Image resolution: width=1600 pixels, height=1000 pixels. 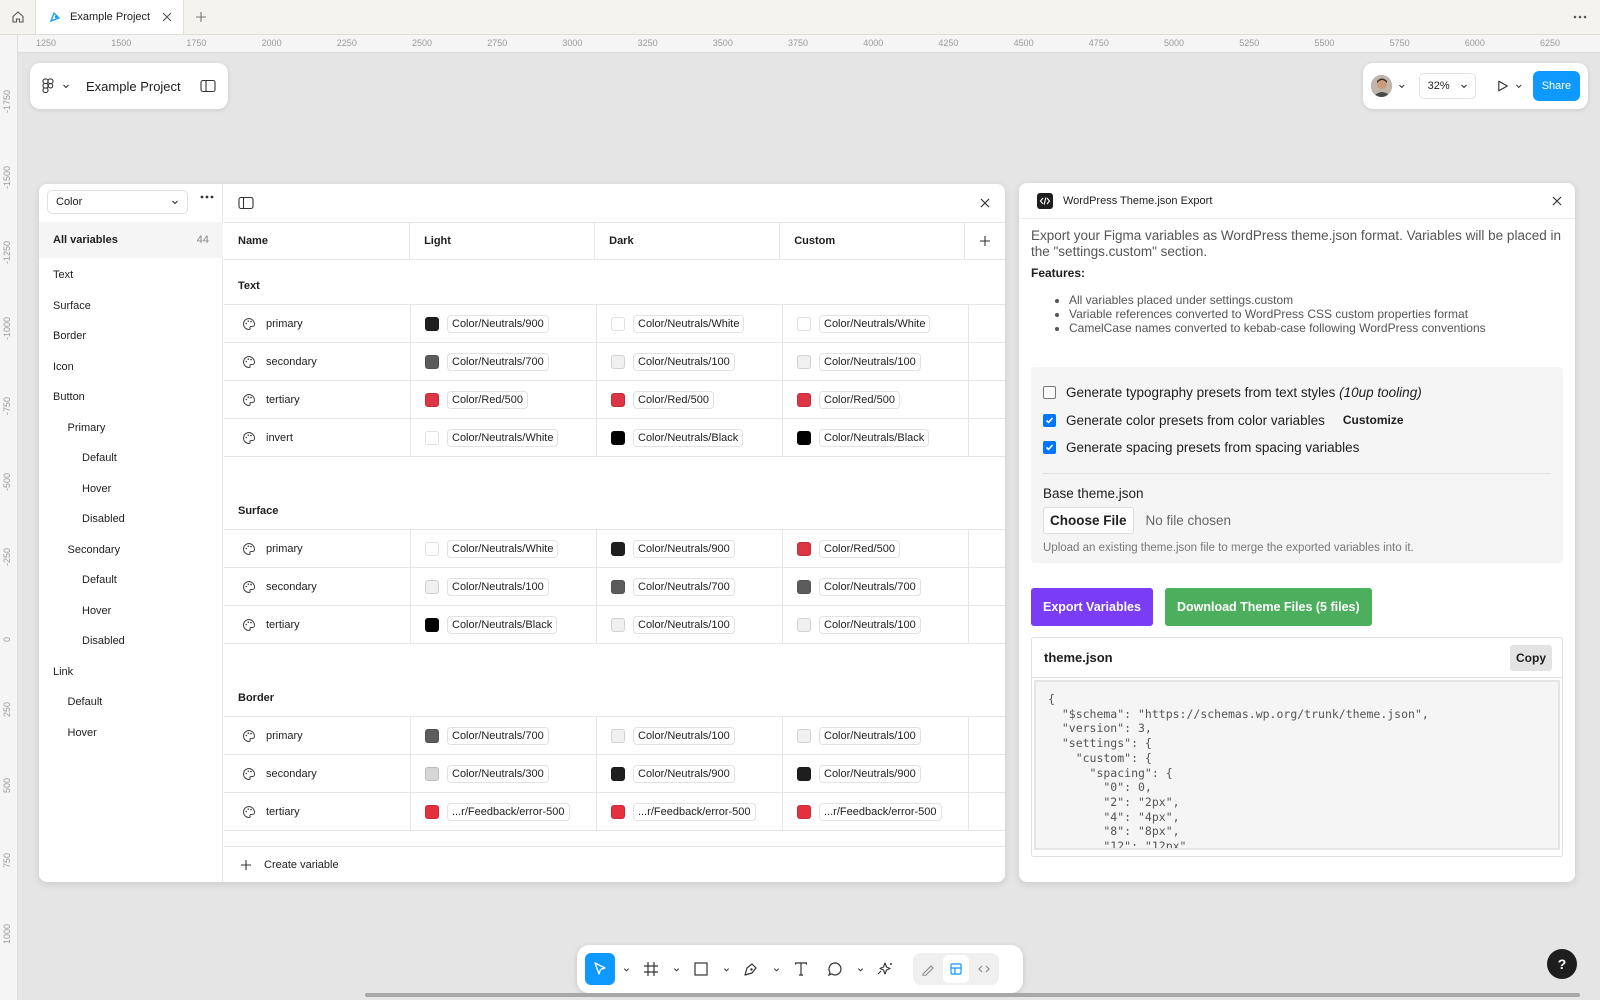 I want to click on variable-value-cell-custom: Color/Neutrals/White, so click(x=876, y=323).